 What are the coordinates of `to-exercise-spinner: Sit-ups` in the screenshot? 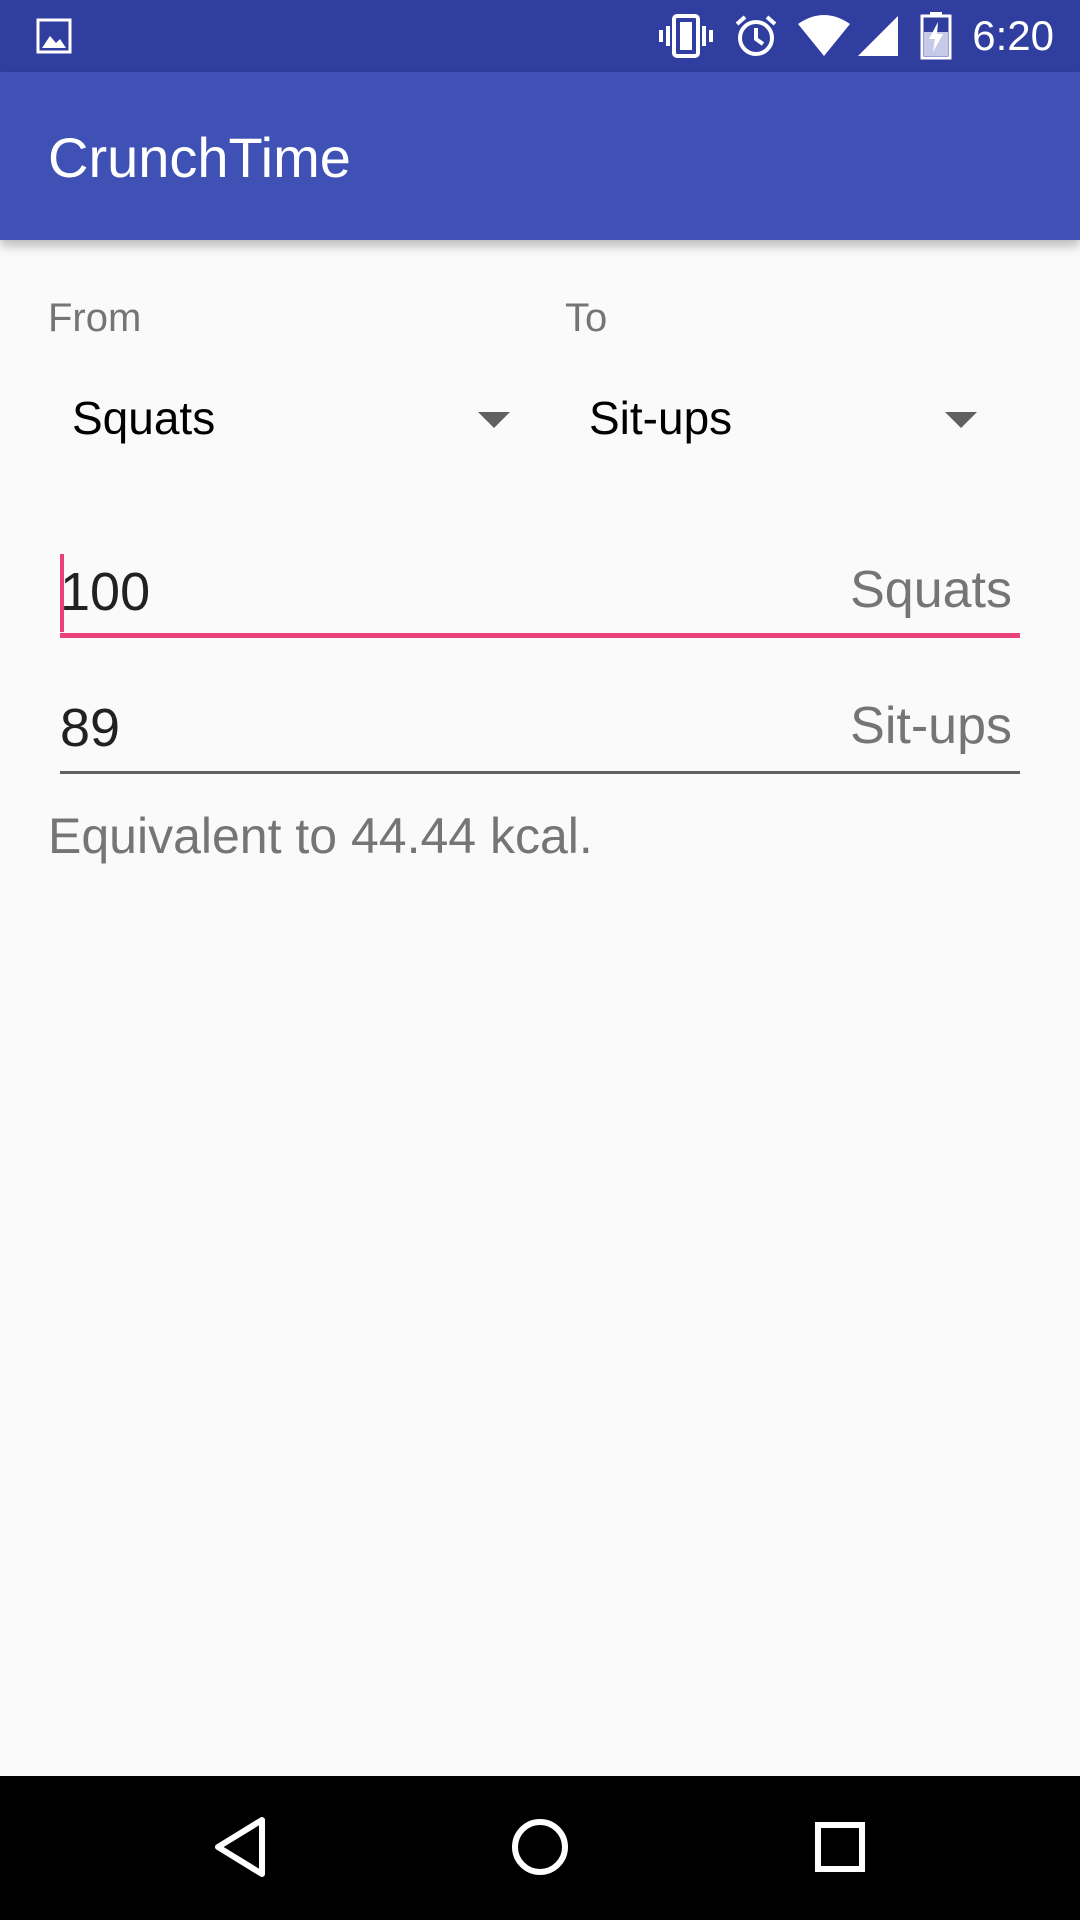 It's located at (775, 418).